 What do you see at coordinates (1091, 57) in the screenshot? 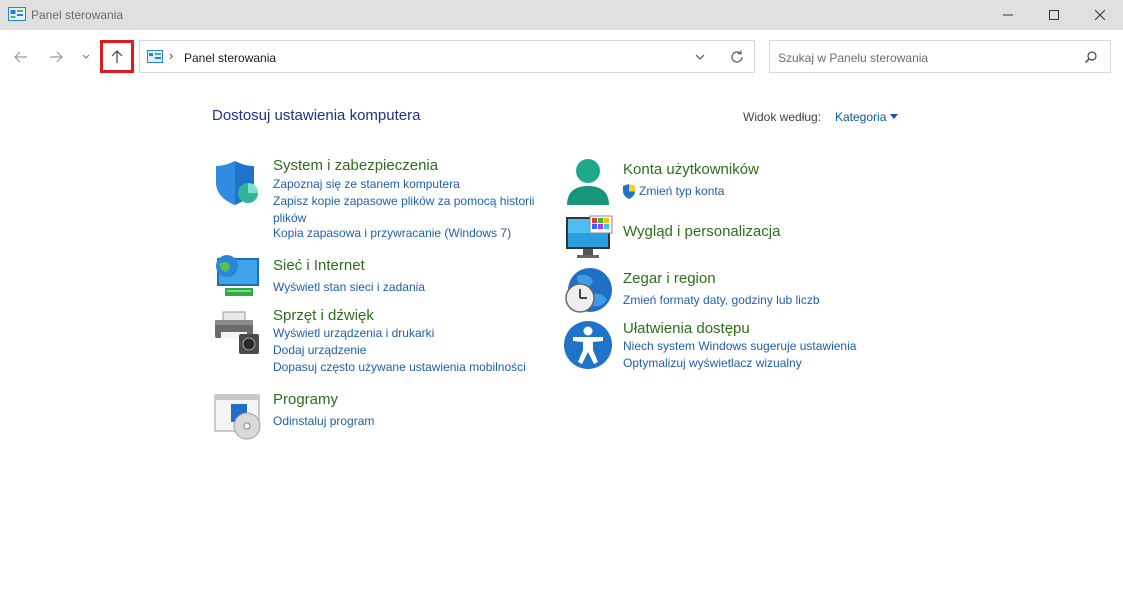
I see `search-icon` at bounding box center [1091, 57].